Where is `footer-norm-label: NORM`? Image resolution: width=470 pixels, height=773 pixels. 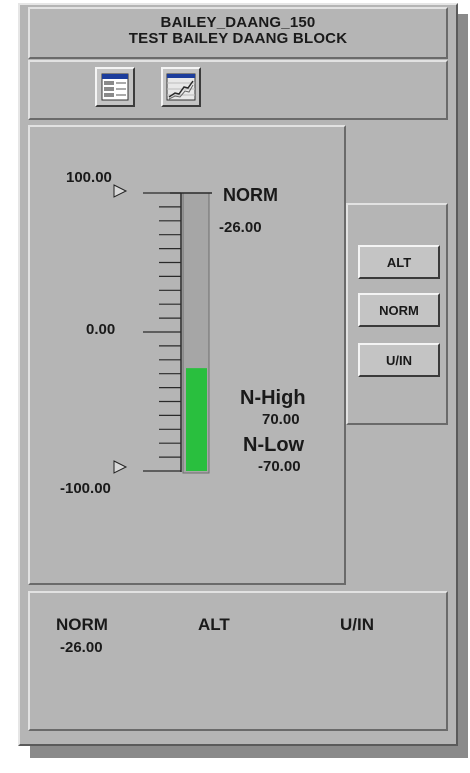
footer-norm-label: NORM is located at coordinates (82, 624).